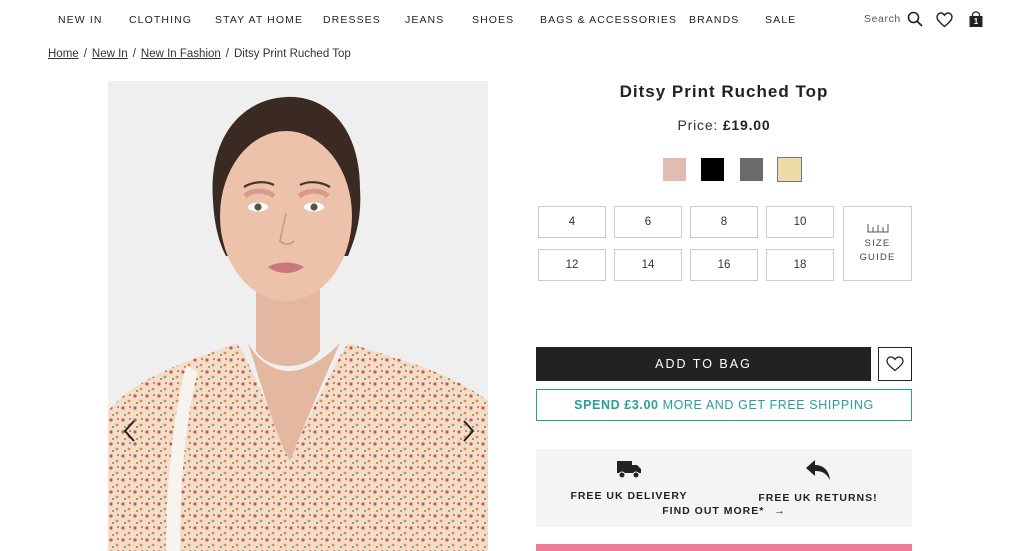  I want to click on wishlist-button, so click(895, 364).